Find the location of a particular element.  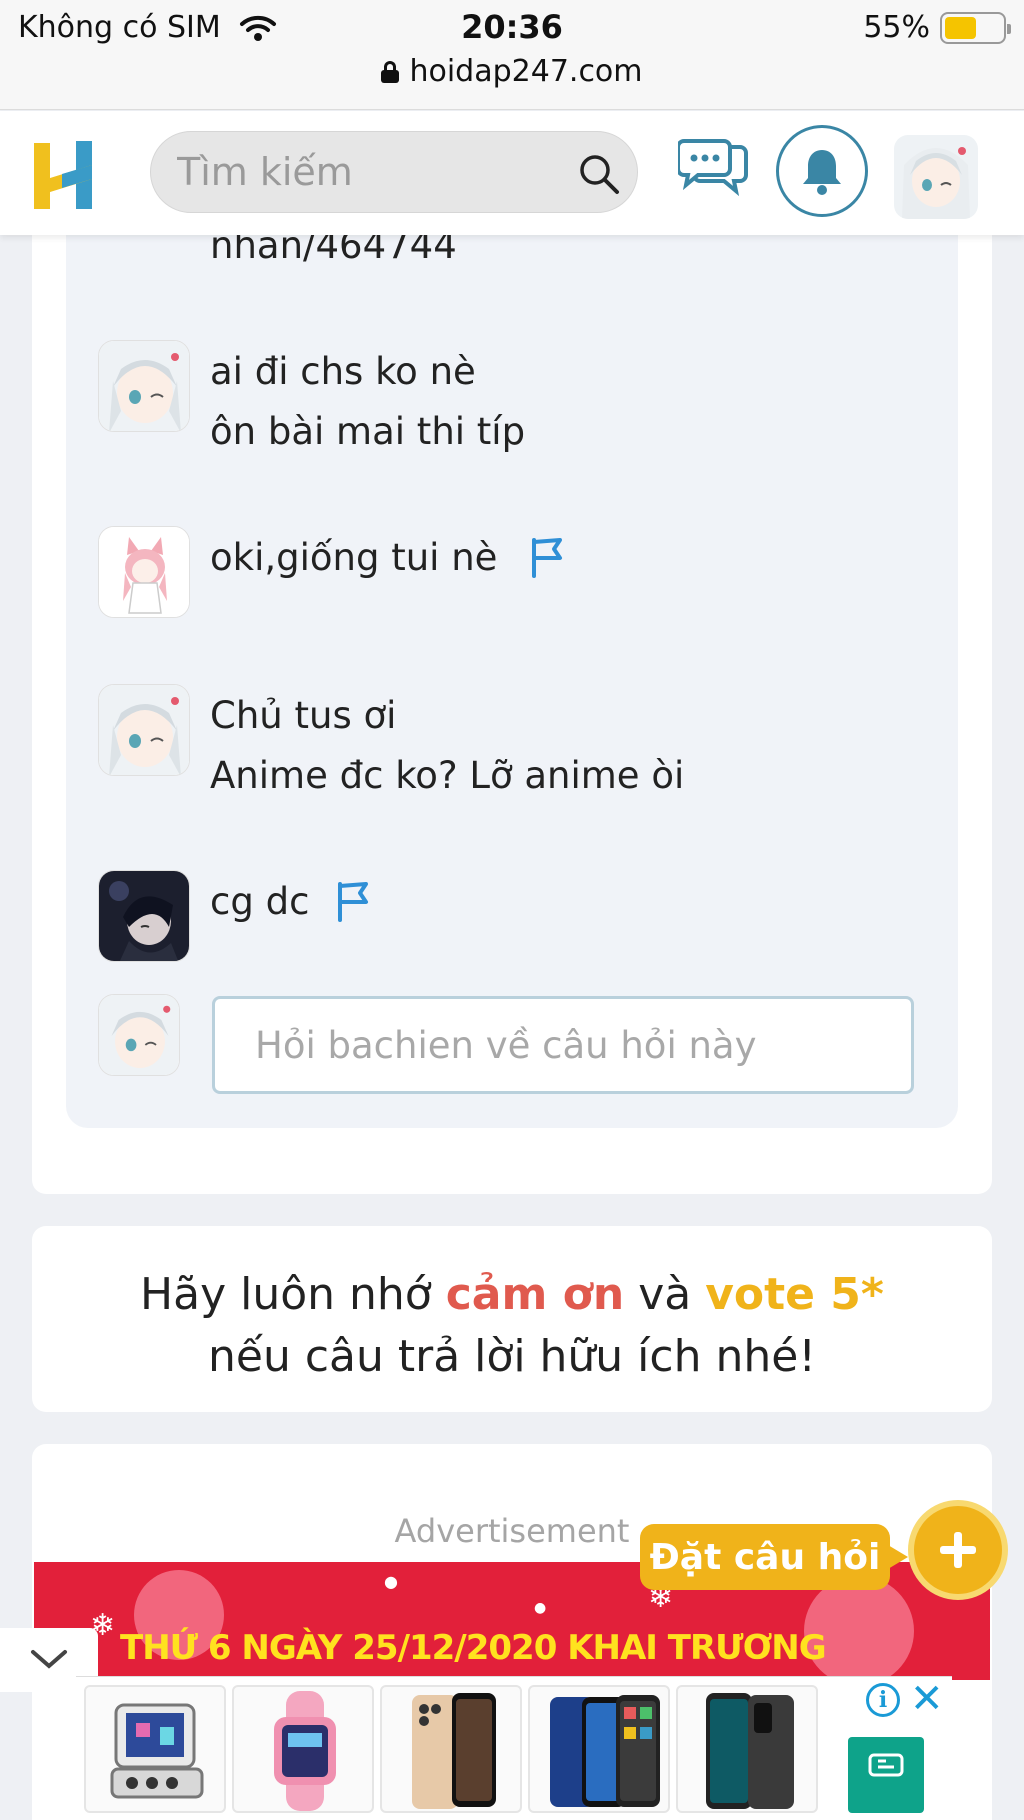

url-text: hoidap247.com is located at coordinates (526, 71).